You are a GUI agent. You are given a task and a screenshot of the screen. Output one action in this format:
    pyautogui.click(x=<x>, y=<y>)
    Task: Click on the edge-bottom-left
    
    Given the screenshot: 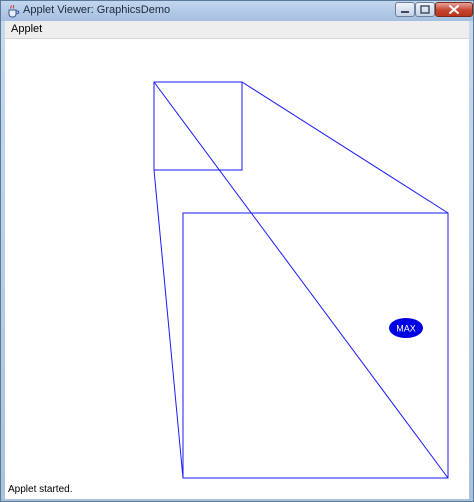 What is the action you would take?
    pyautogui.click(x=168, y=324)
    